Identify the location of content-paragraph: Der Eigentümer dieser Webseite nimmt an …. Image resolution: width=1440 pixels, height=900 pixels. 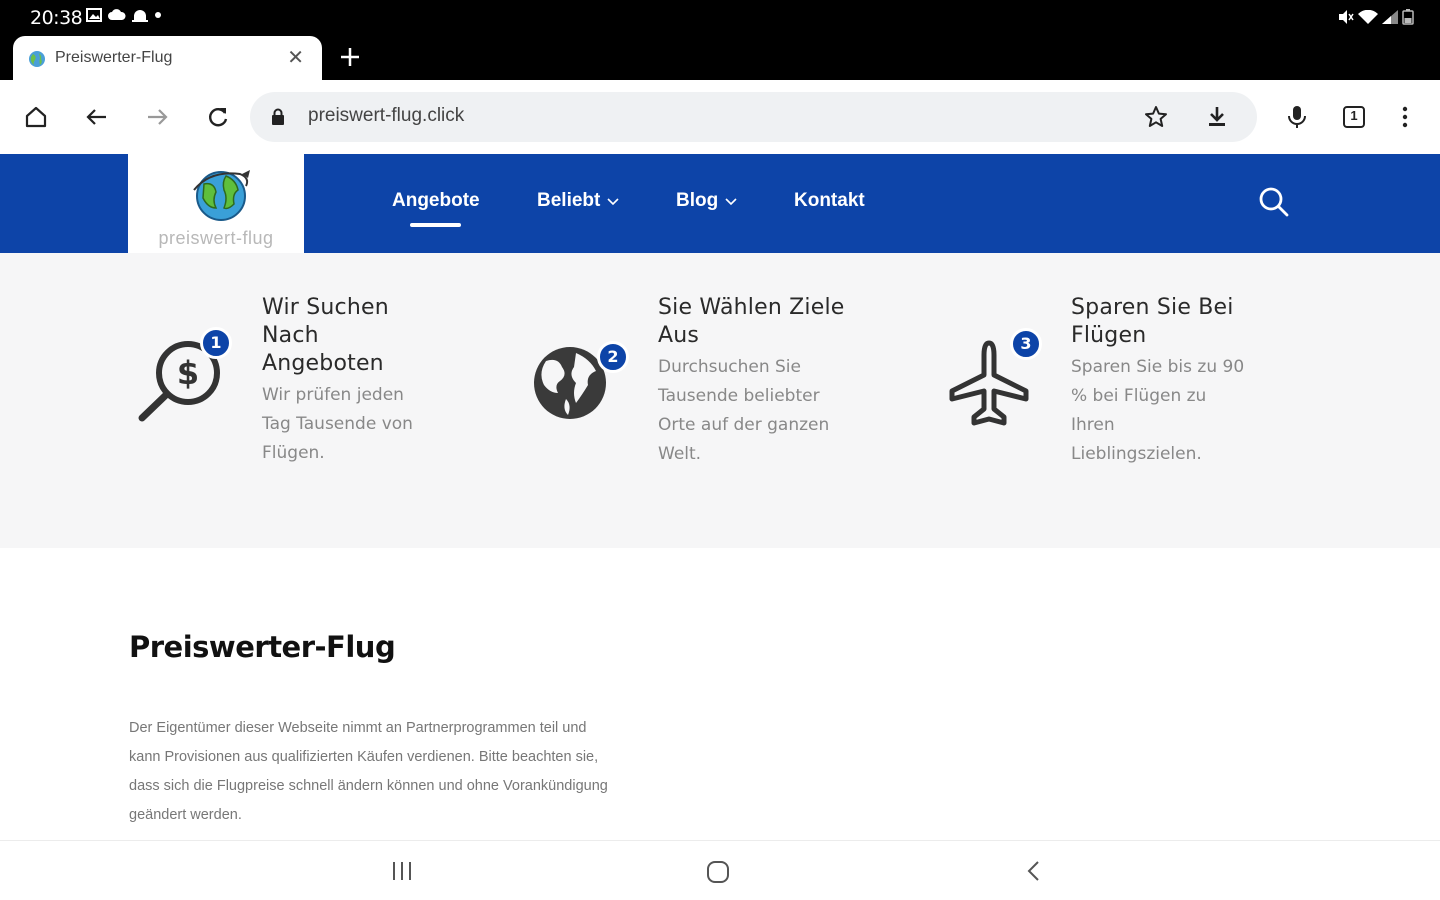
(368, 771).